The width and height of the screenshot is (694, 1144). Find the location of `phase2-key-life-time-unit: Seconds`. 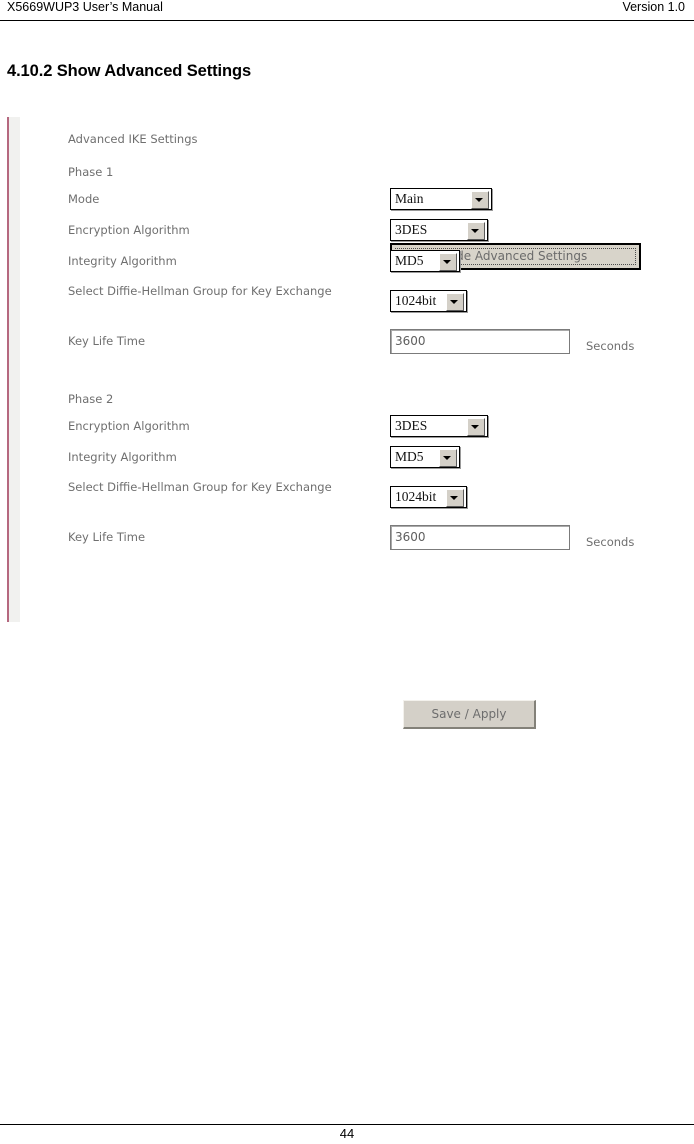

phase2-key-life-time-unit: Seconds is located at coordinates (610, 542).